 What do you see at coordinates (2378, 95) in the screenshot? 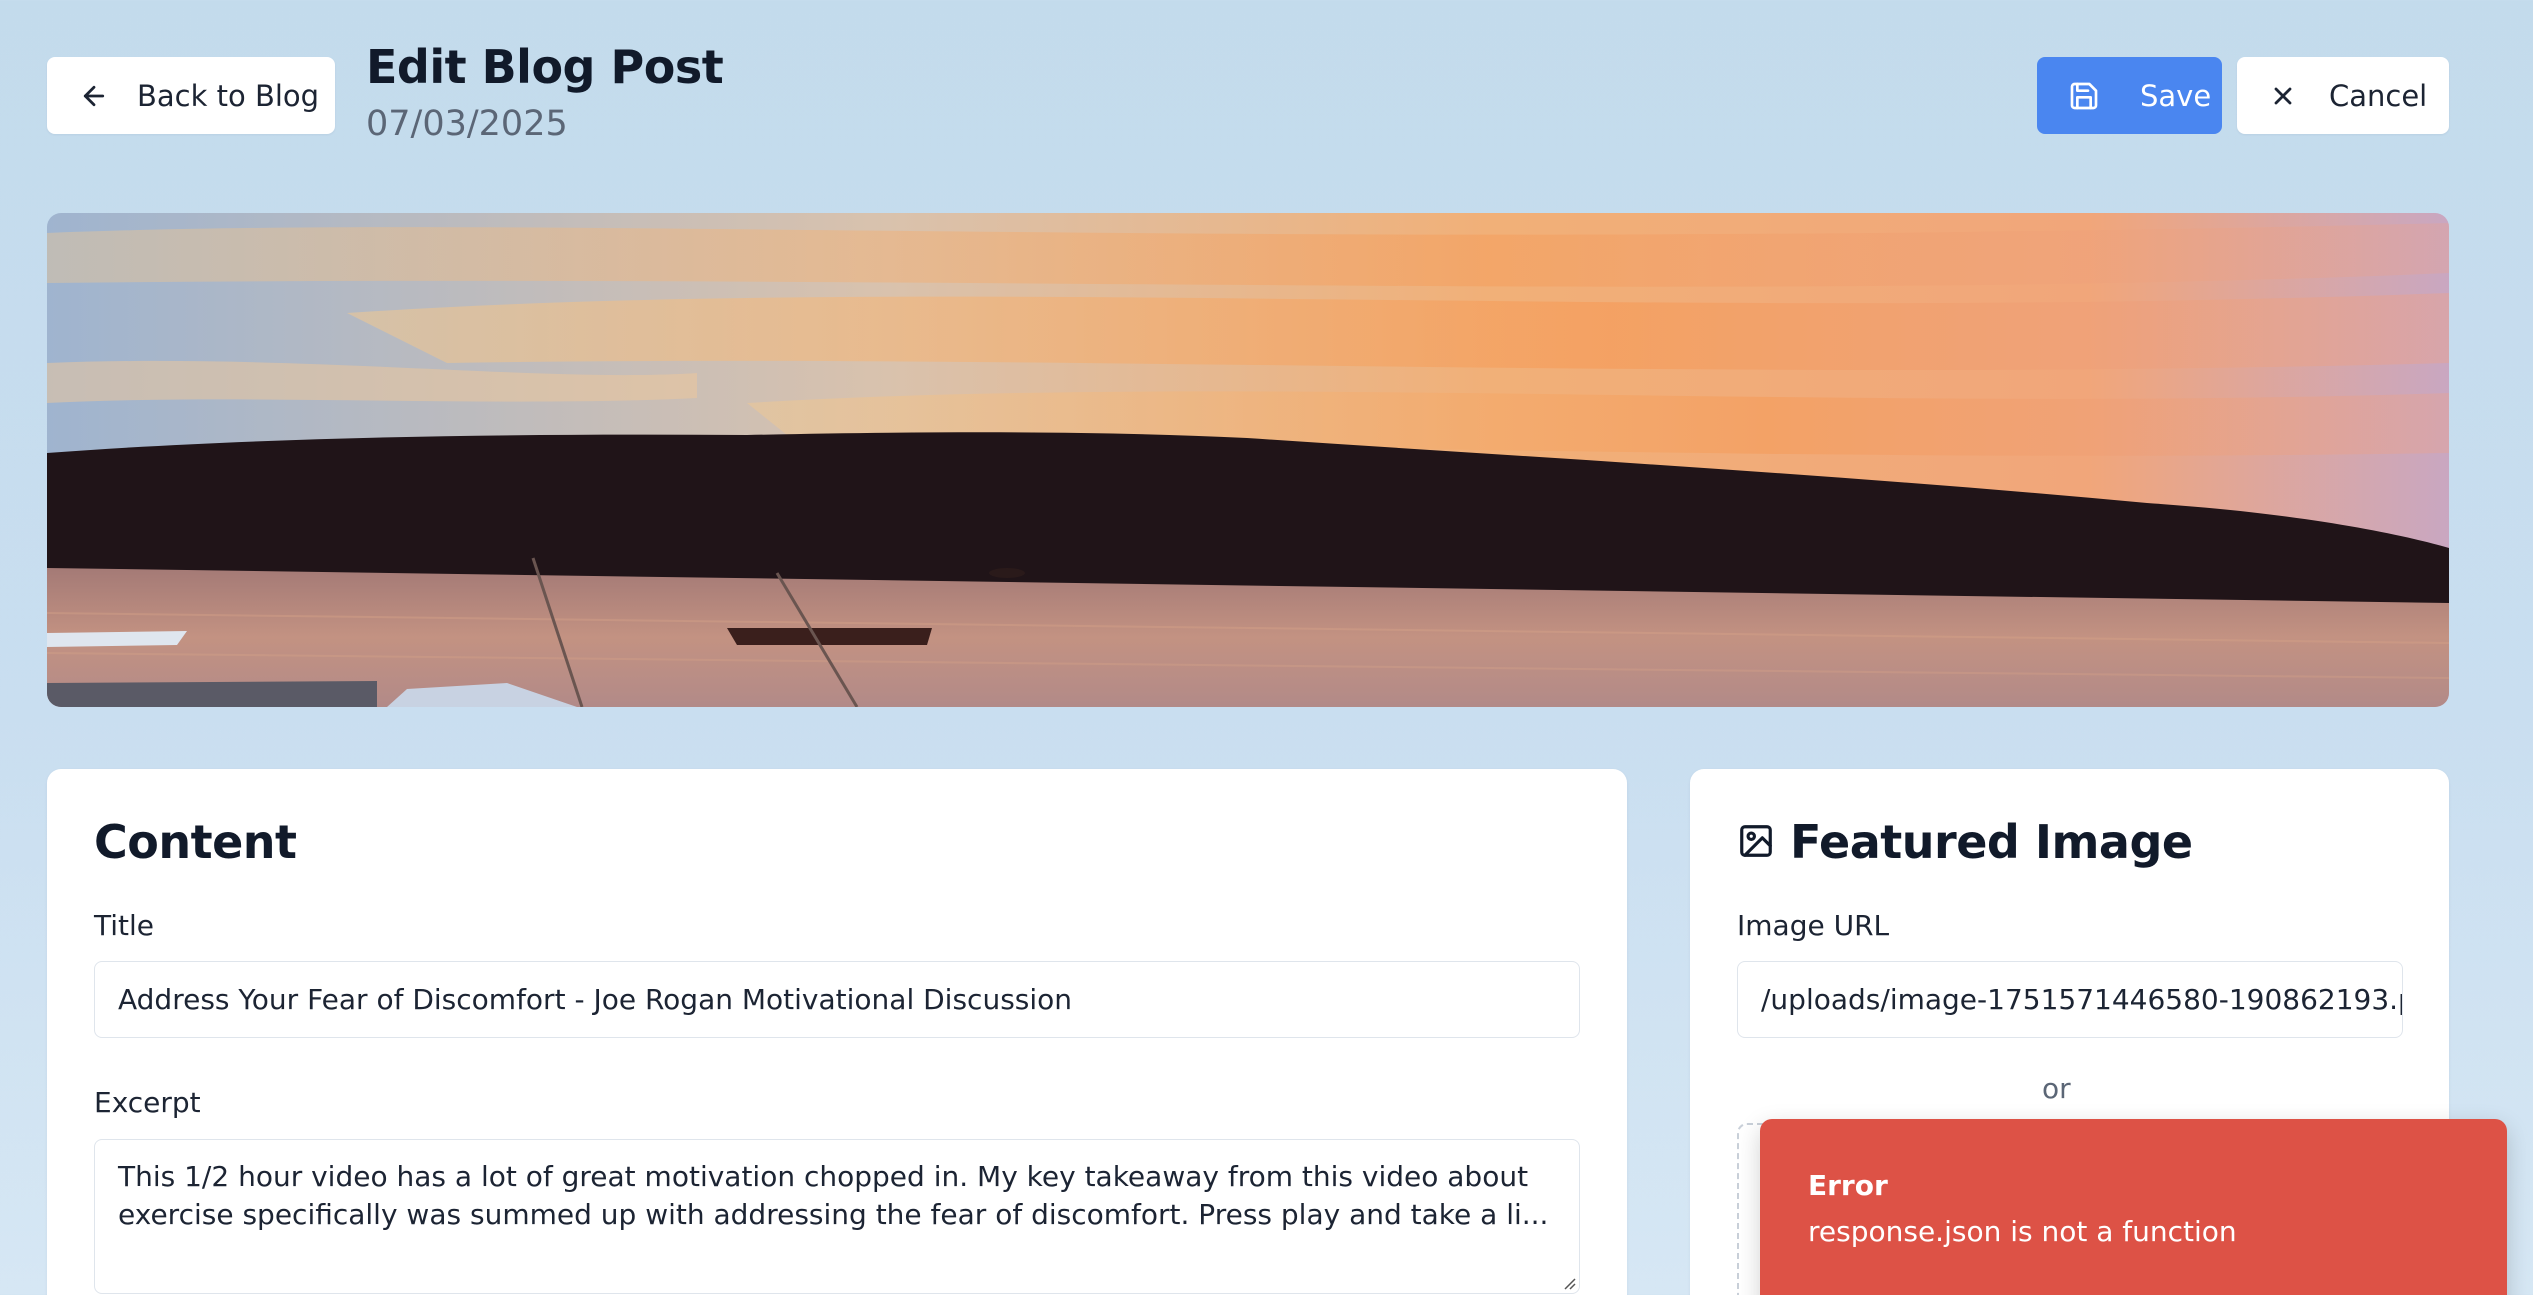
I see `cancel-label: Cancel` at bounding box center [2378, 95].